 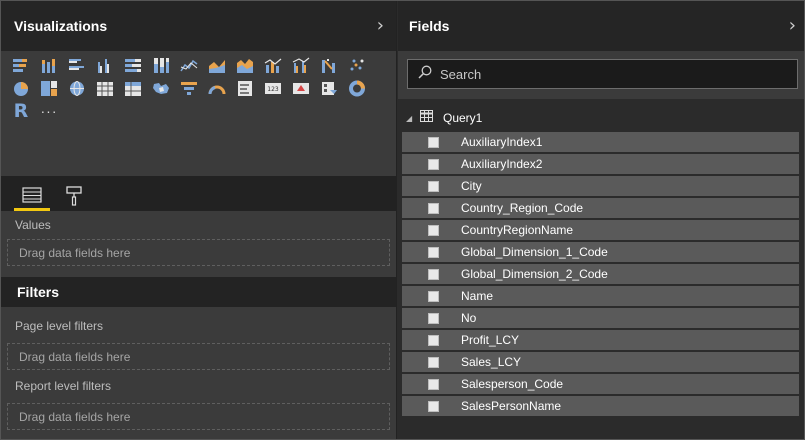 What do you see at coordinates (534, 252) in the screenshot?
I see `field-name: Global_Dimension_1_Code` at bounding box center [534, 252].